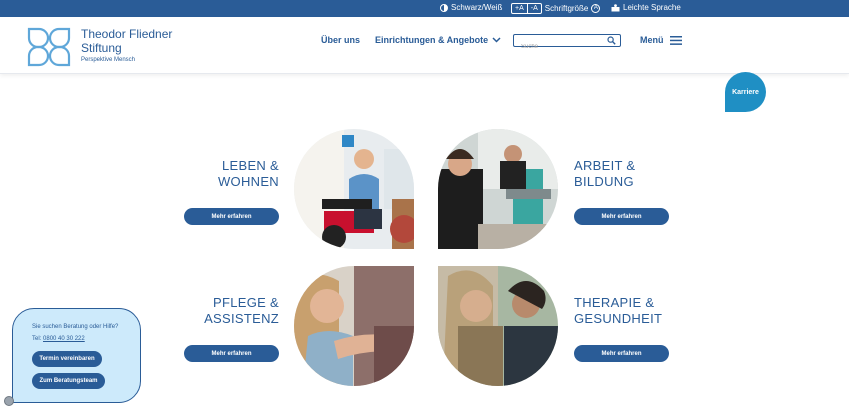 Image resolution: width=849 pixels, height=412 pixels. What do you see at coordinates (519, 8) in the screenshot?
I see `font-increase-button: +A` at bounding box center [519, 8].